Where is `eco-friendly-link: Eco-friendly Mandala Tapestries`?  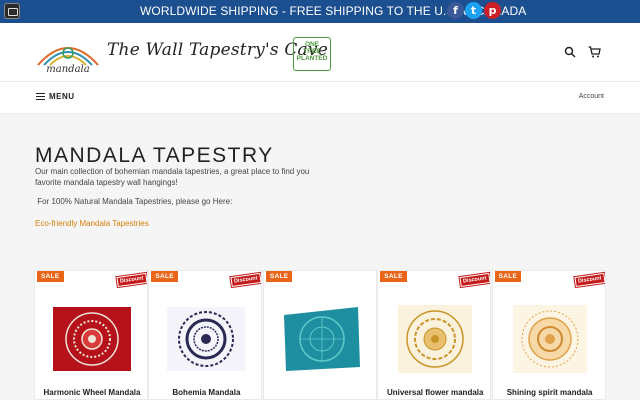 eco-friendly-link: Eco-friendly Mandala Tapestries is located at coordinates (92, 223).